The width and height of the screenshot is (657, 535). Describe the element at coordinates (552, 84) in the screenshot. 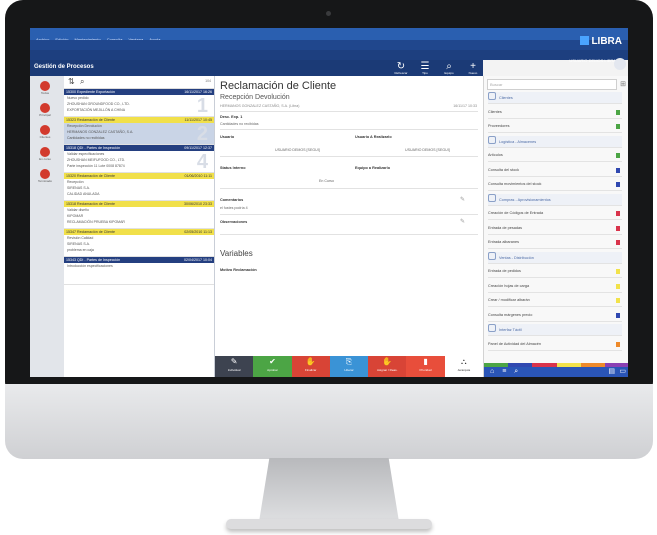

I see `search-input: Buscar` at that location.